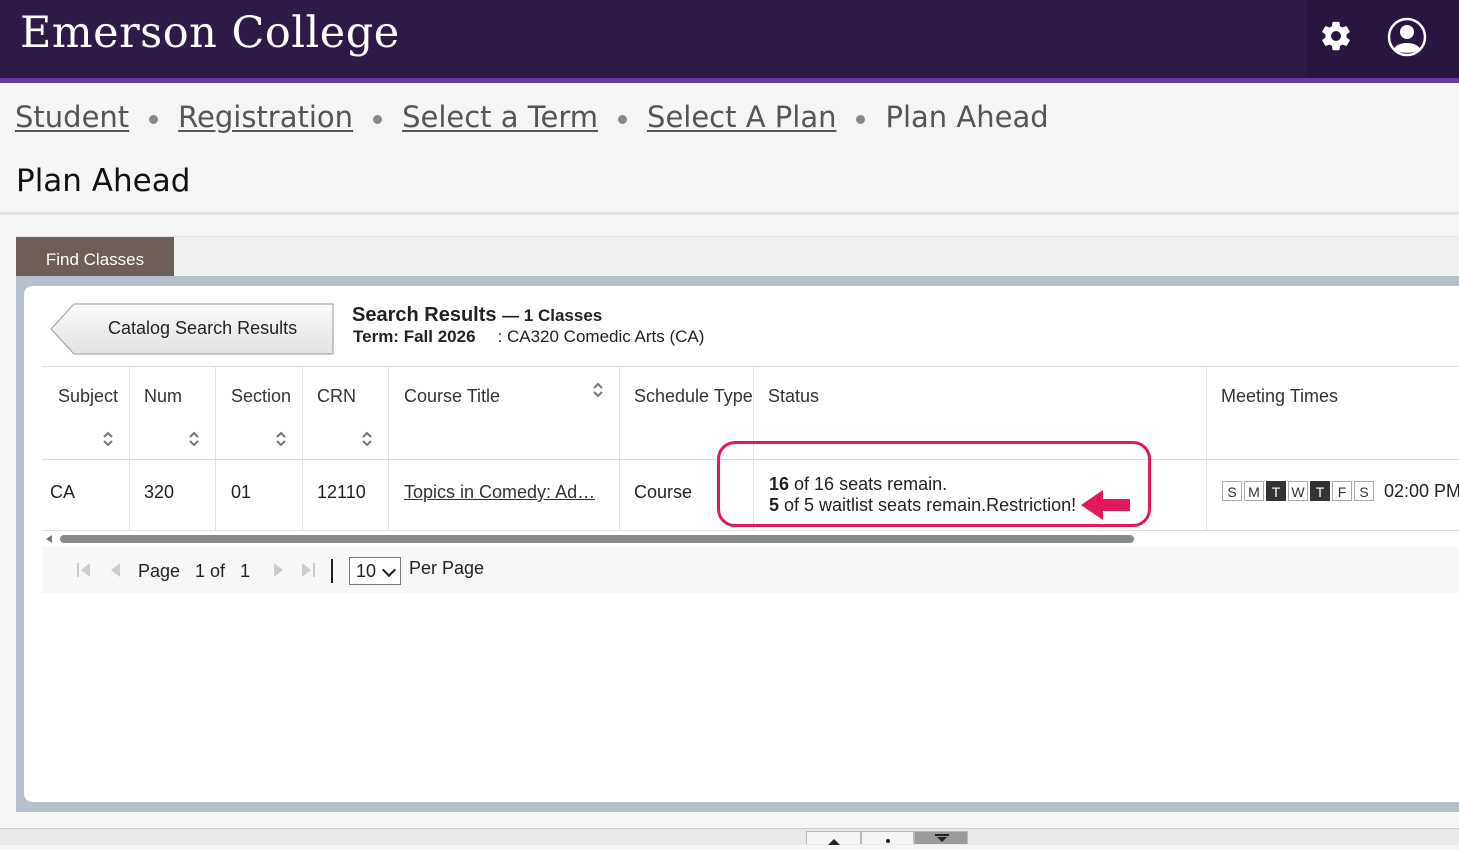 The image size is (1459, 850). Describe the element at coordinates (261, 396) in the screenshot. I see `header-label: Section` at that location.